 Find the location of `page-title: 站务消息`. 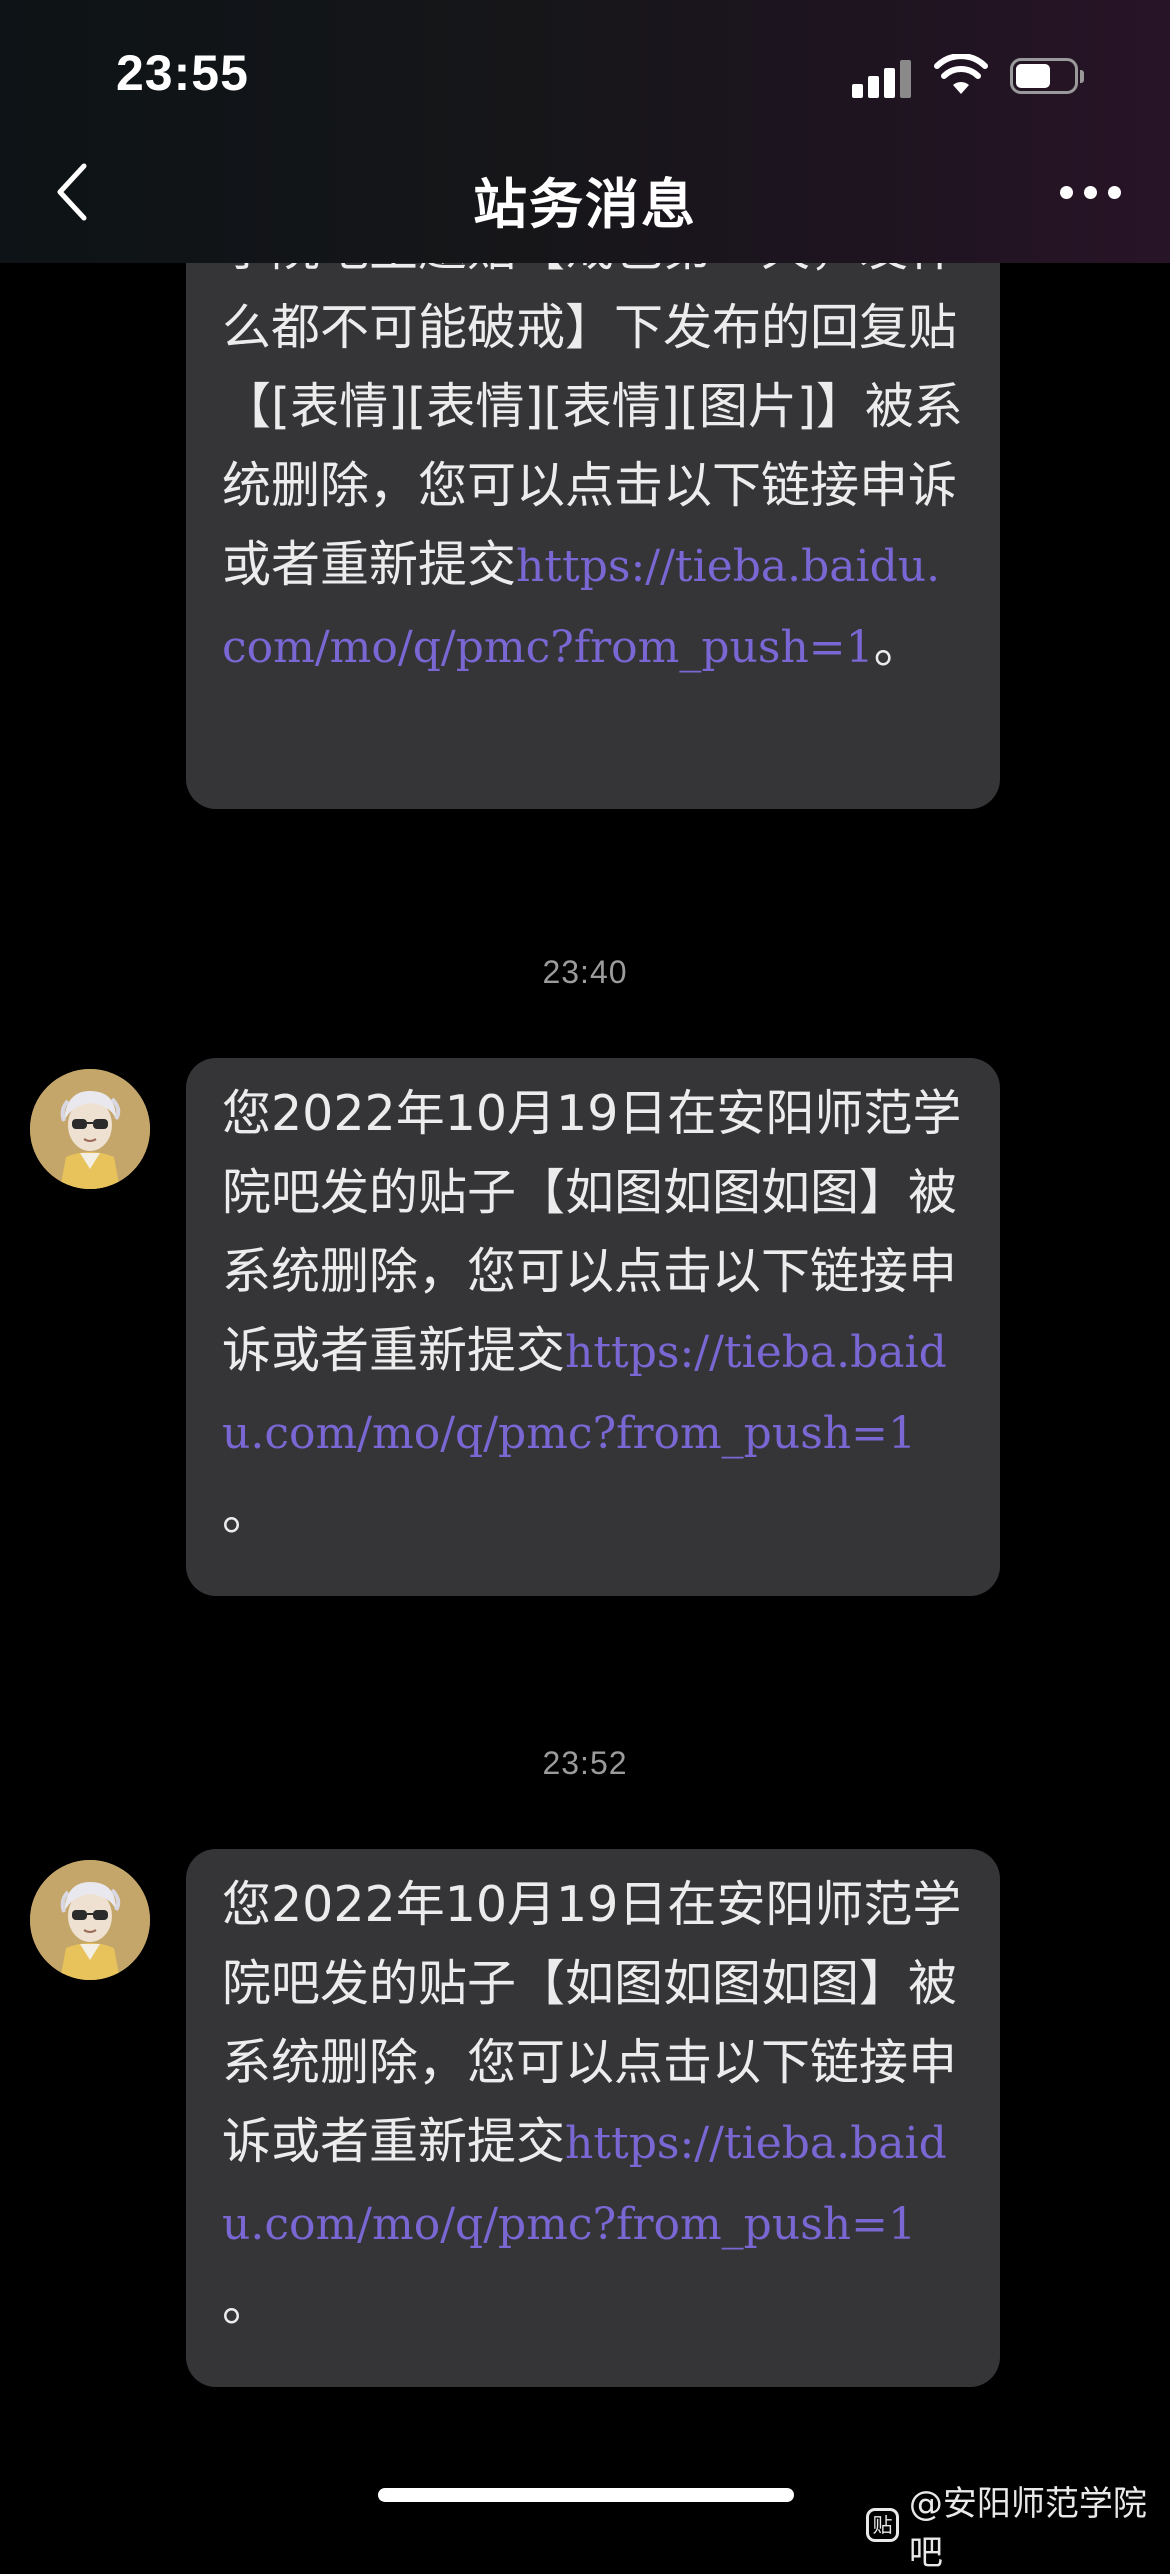

page-title: 站务消息 is located at coordinates (585, 204).